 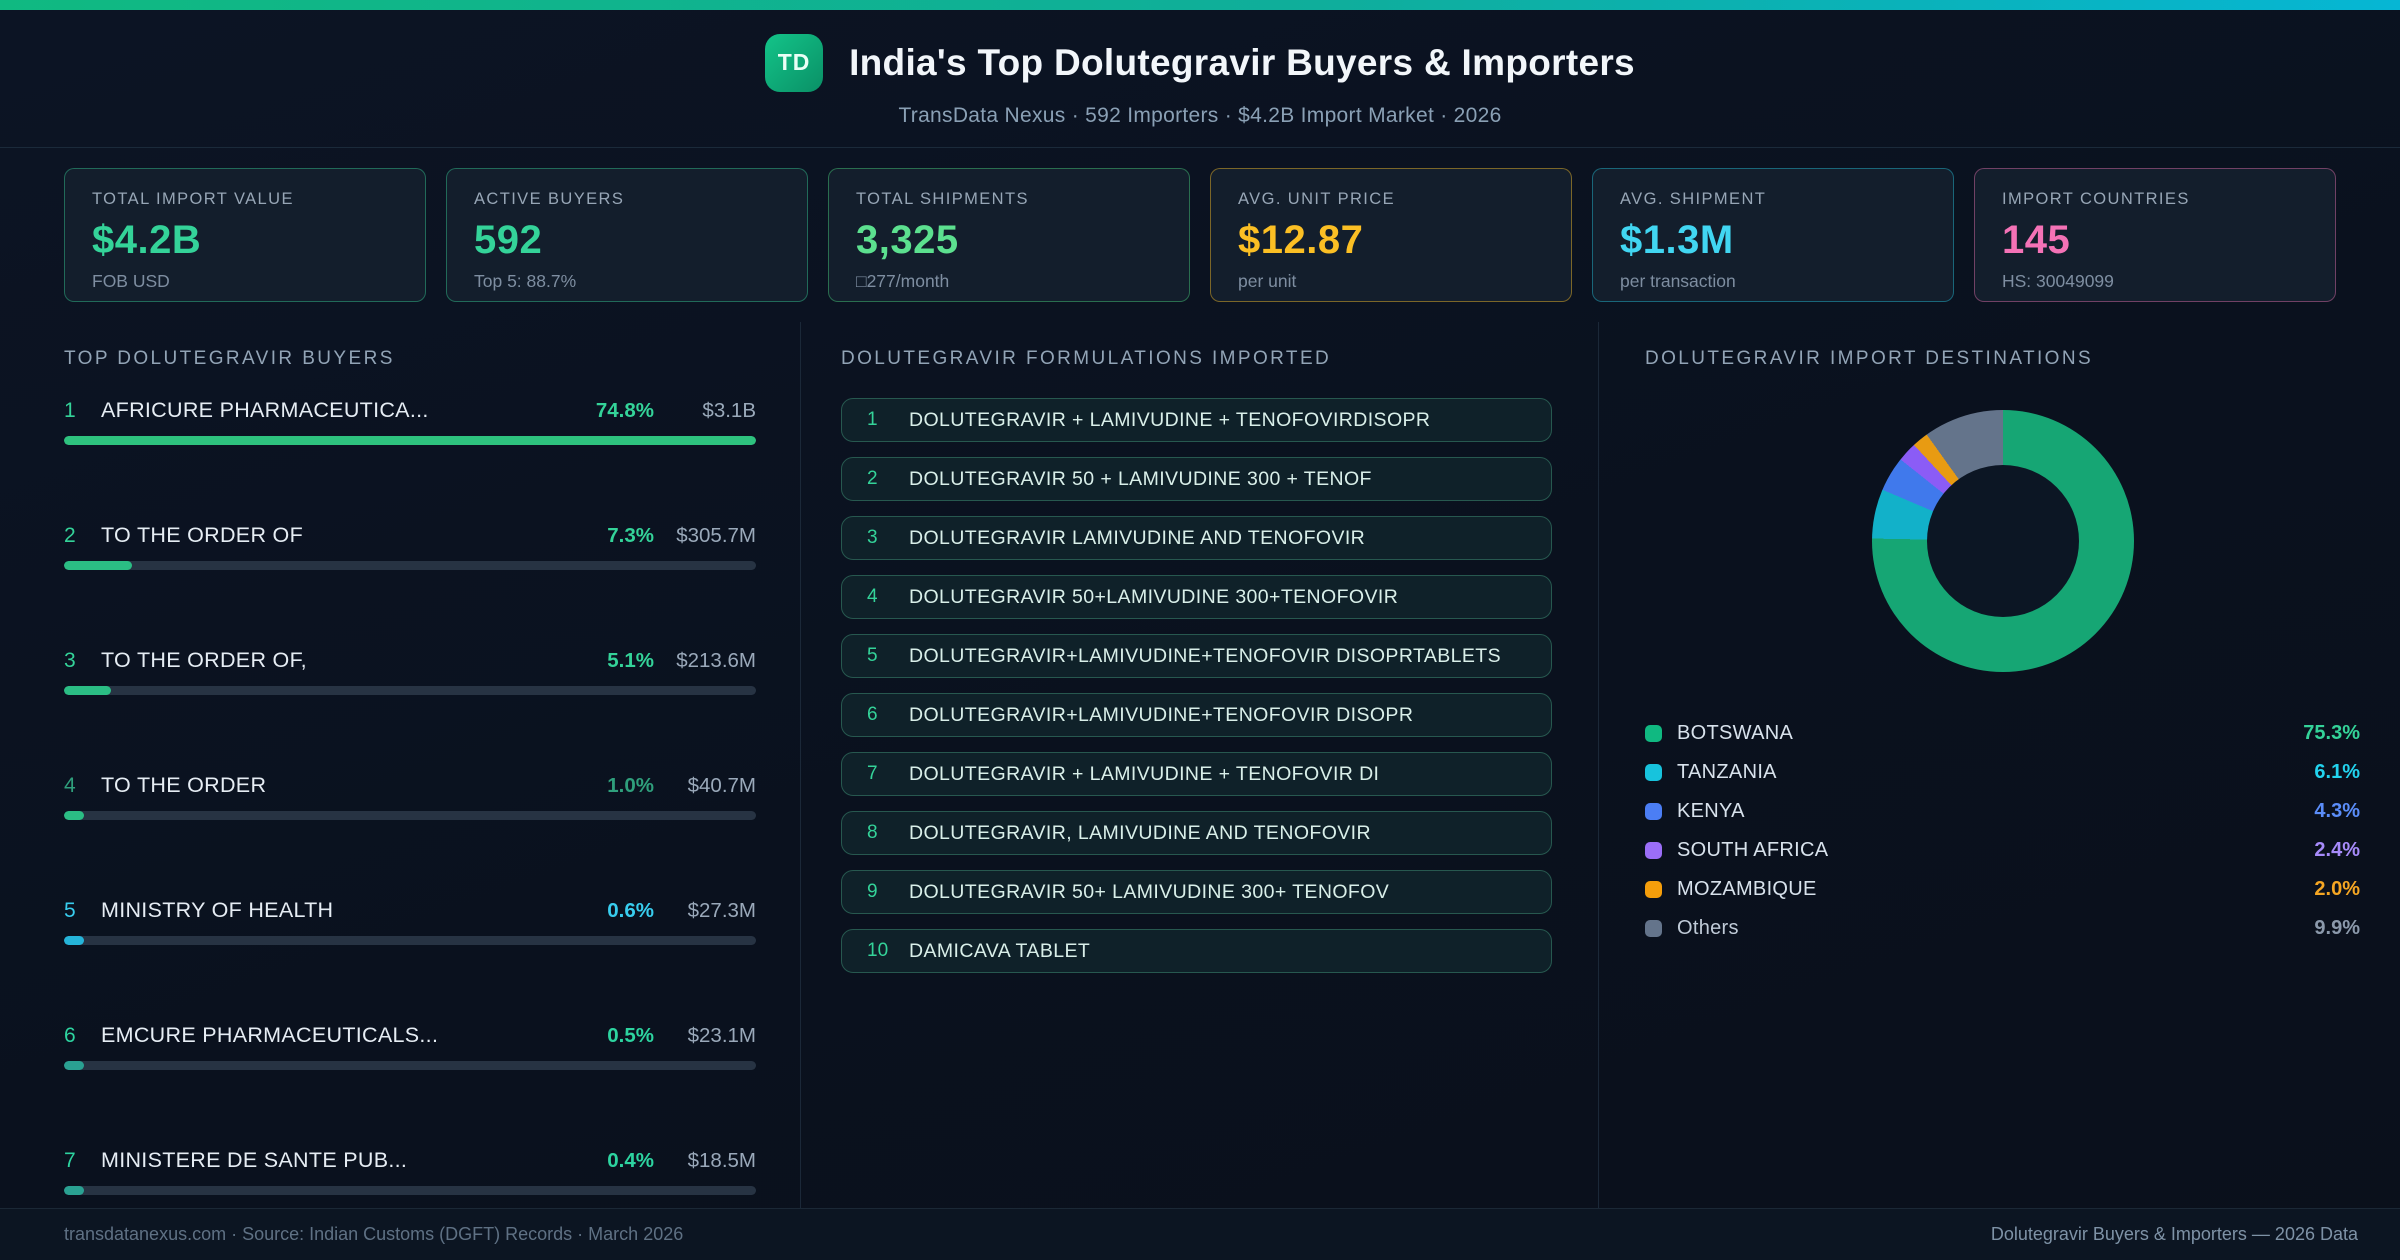 I want to click on stat-card-value: 145, so click(x=2036, y=240).